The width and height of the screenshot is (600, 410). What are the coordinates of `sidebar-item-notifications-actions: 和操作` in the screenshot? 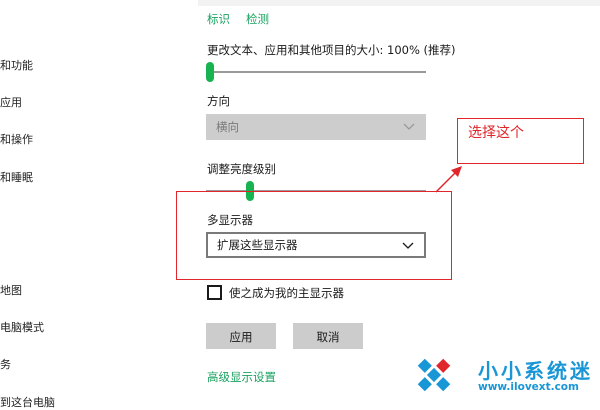 It's located at (16, 139).